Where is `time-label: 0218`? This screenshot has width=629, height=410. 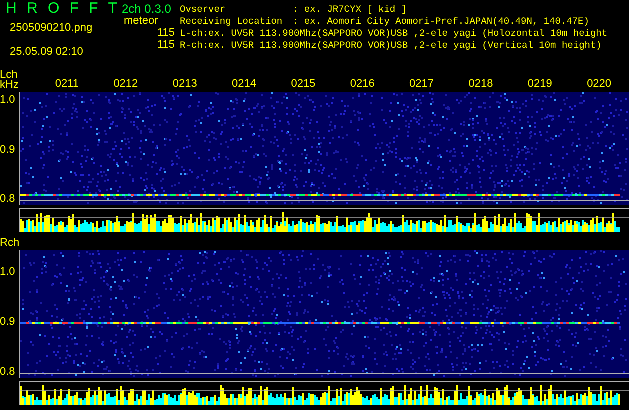
time-label: 0218 is located at coordinates (481, 84).